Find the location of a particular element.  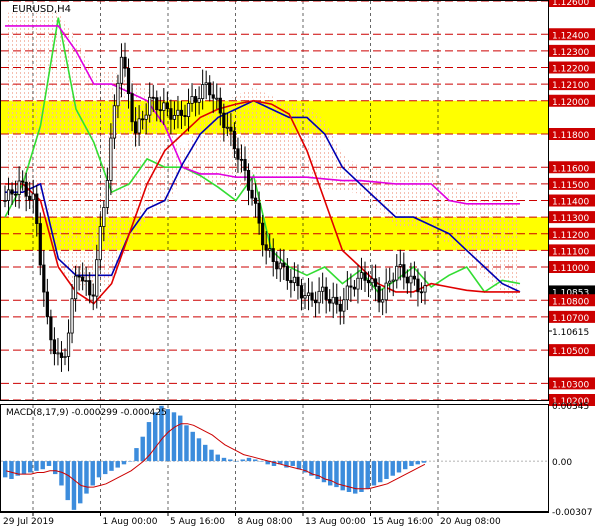

y-tick-label-12: 1.11100 is located at coordinates (570, 252).